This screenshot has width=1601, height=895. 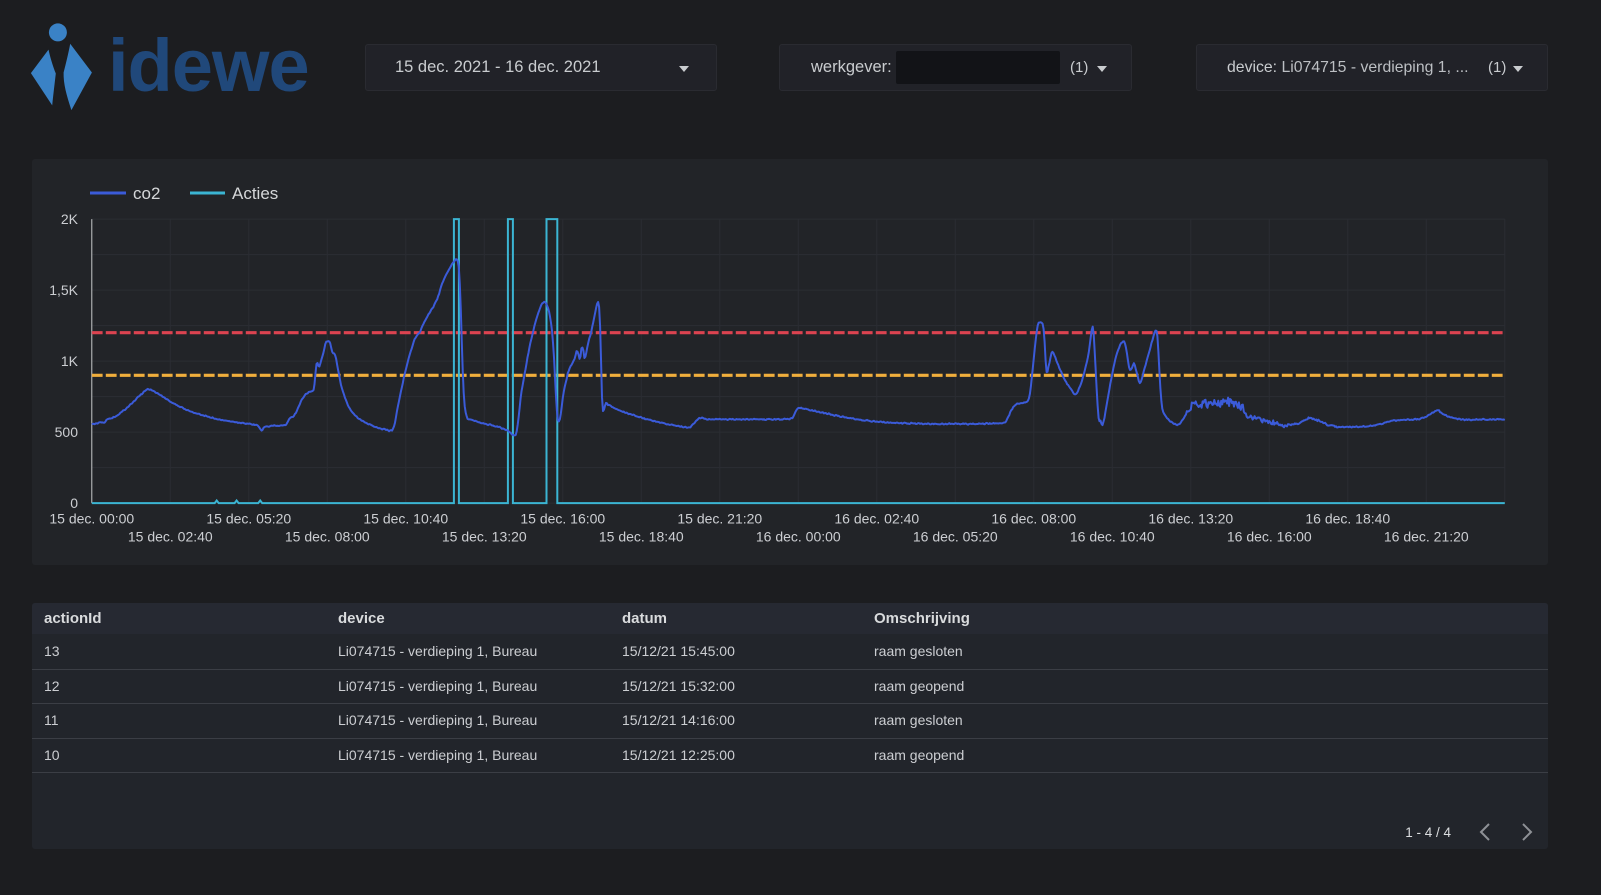 What do you see at coordinates (798, 537) in the screenshot?
I see `svg-text: 16 dec. 00:00` at bounding box center [798, 537].